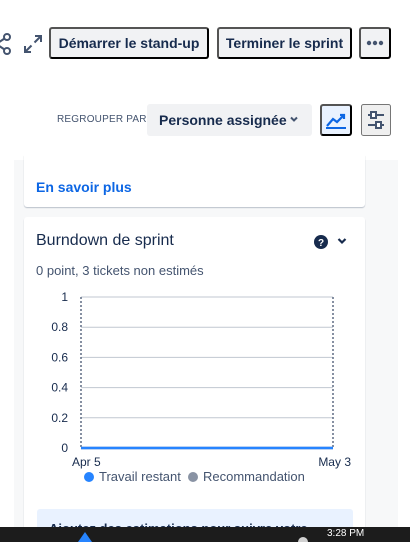  I want to click on start-standup-button: Démarrer le stand-up, so click(129, 43).